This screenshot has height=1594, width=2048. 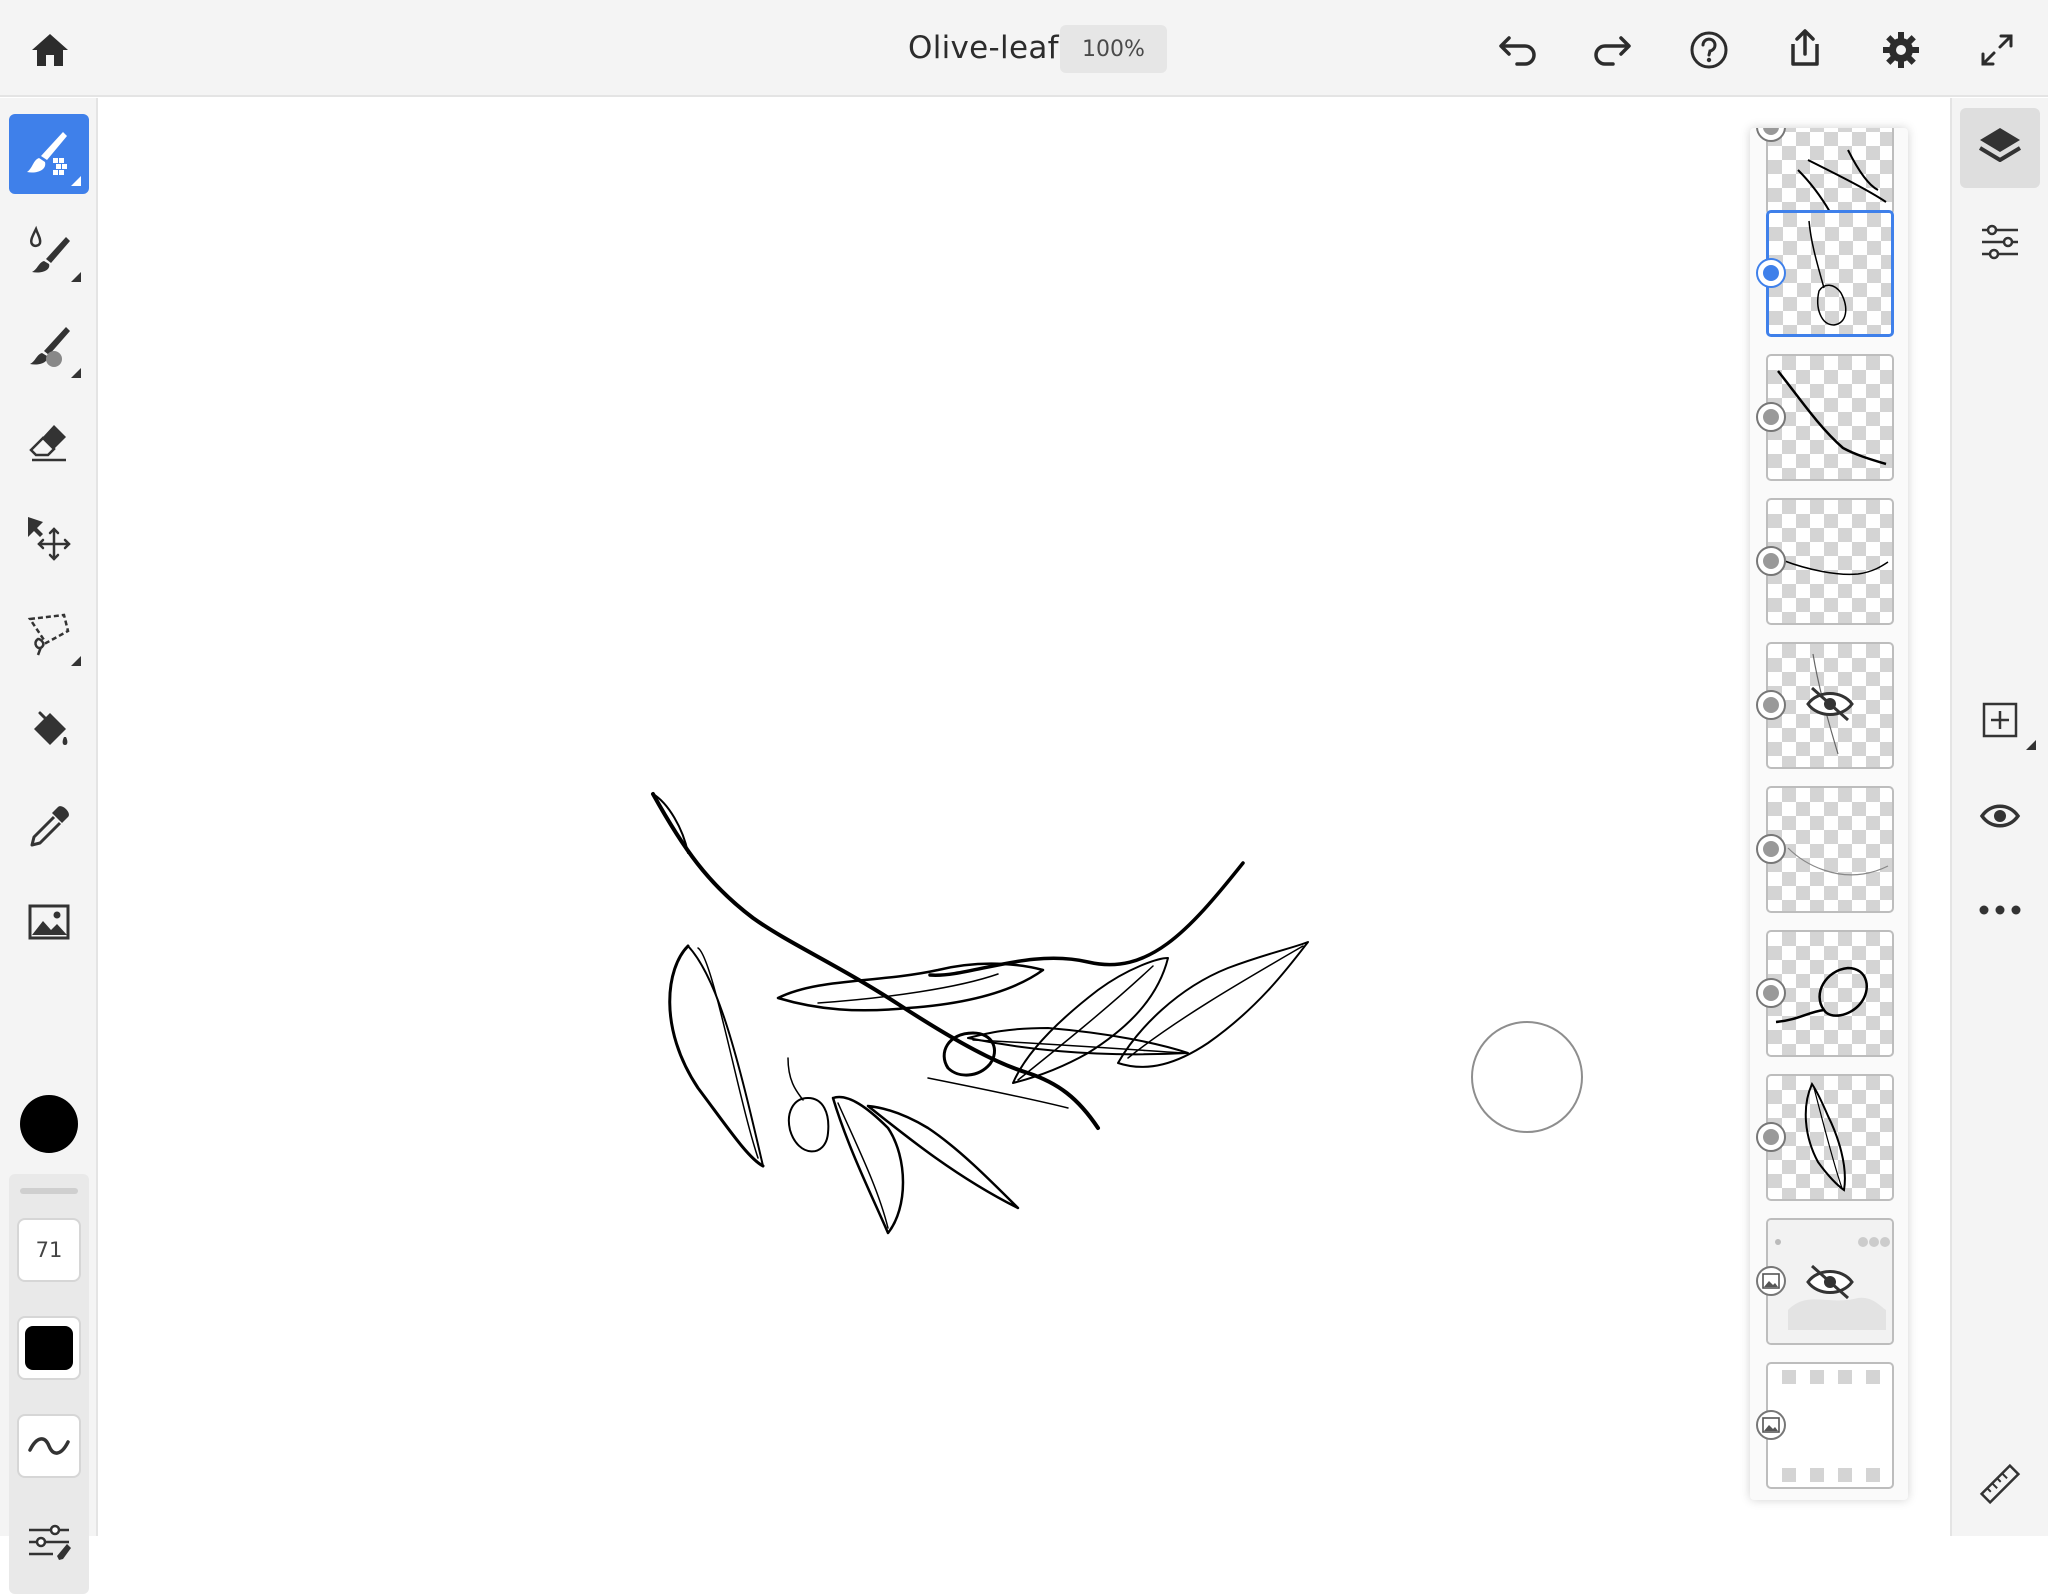 I want to click on oil-brush-icon, so click(x=50, y=347).